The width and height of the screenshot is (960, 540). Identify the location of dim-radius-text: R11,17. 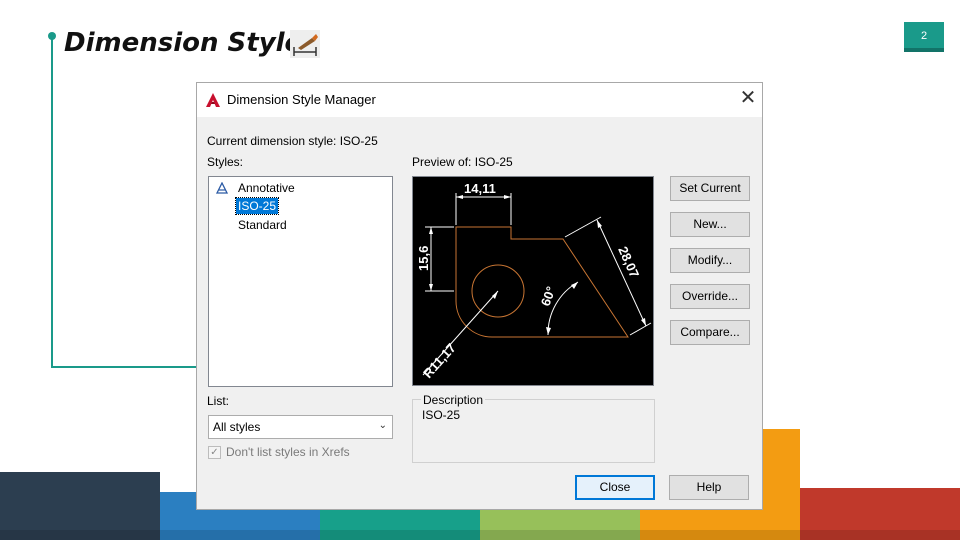
(439, 360).